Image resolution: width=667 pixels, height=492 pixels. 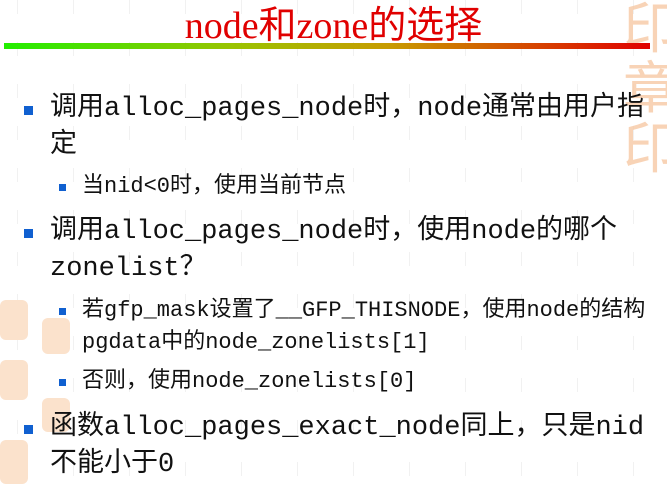 I want to click on bullet-2: 调用alloc_pages_node时，使用node的哪个zonelist？, so click(x=342, y=251).